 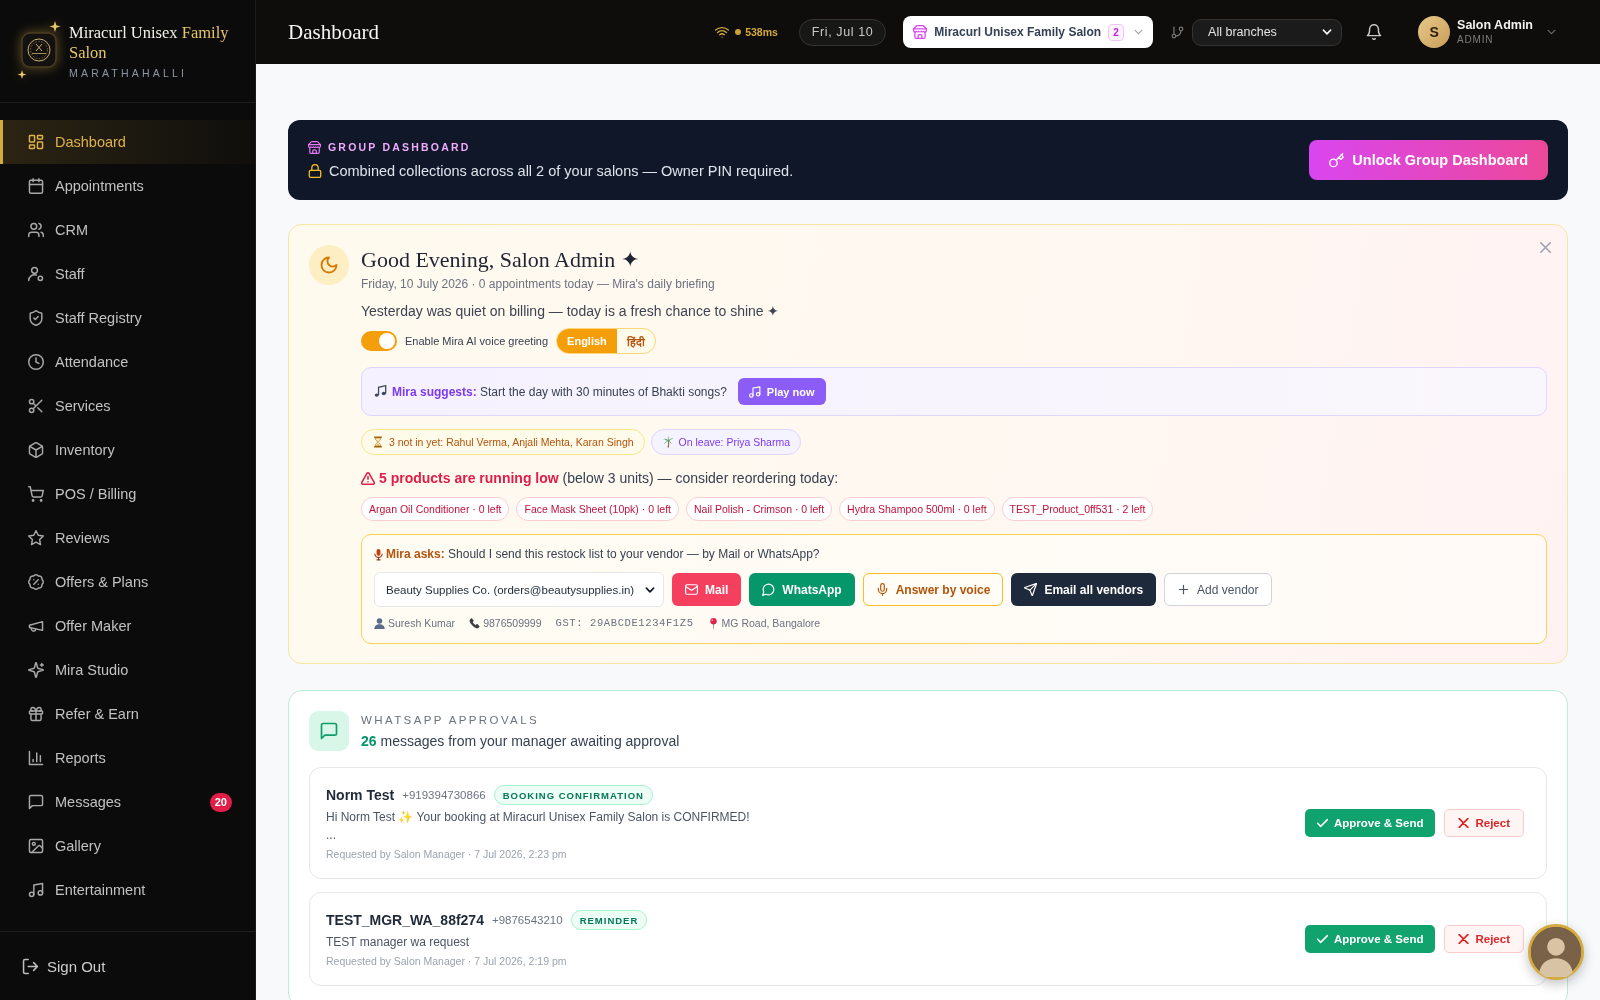 What do you see at coordinates (933, 589) in the screenshot?
I see `voice-answer-button: Answer by voice` at bounding box center [933, 589].